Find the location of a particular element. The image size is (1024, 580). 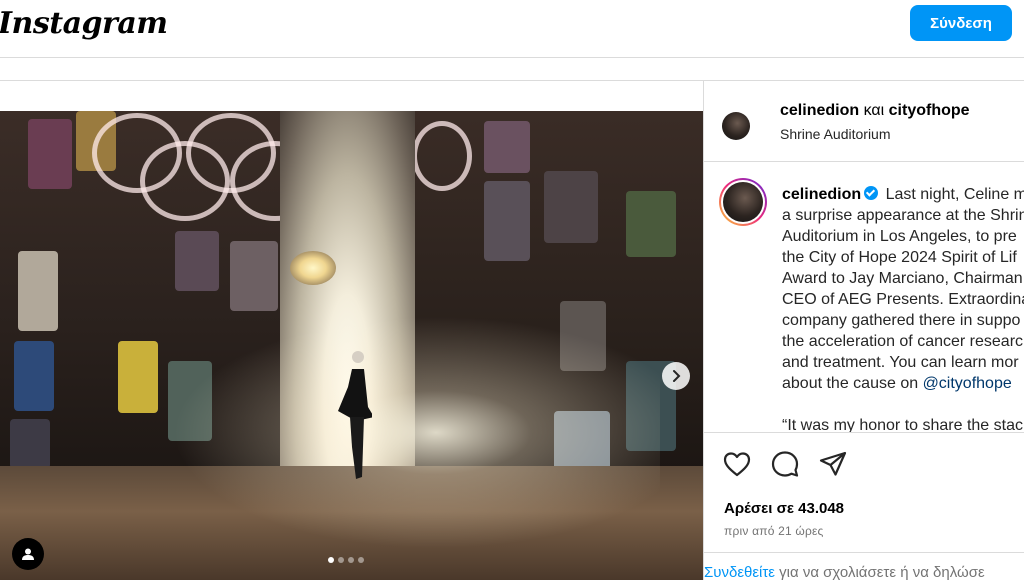

media-top-spacer is located at coordinates (351, 96).